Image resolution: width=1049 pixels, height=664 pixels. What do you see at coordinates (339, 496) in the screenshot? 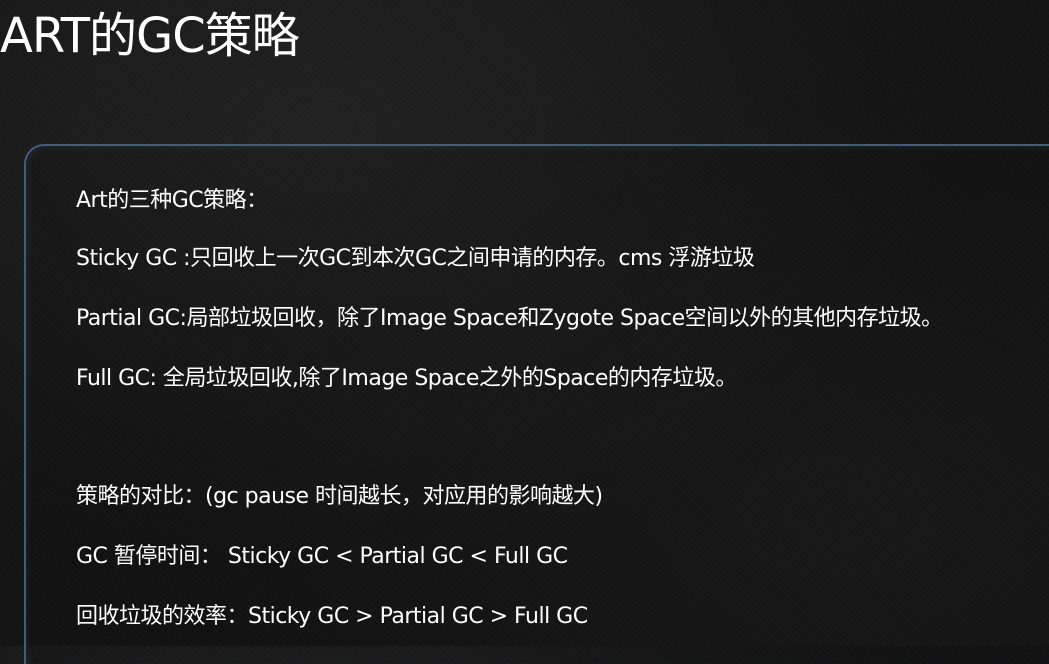
I see `strategy-comparison-heading: 策略的对比：(gc pause 时间越长，对应用的影响越大)` at bounding box center [339, 496].